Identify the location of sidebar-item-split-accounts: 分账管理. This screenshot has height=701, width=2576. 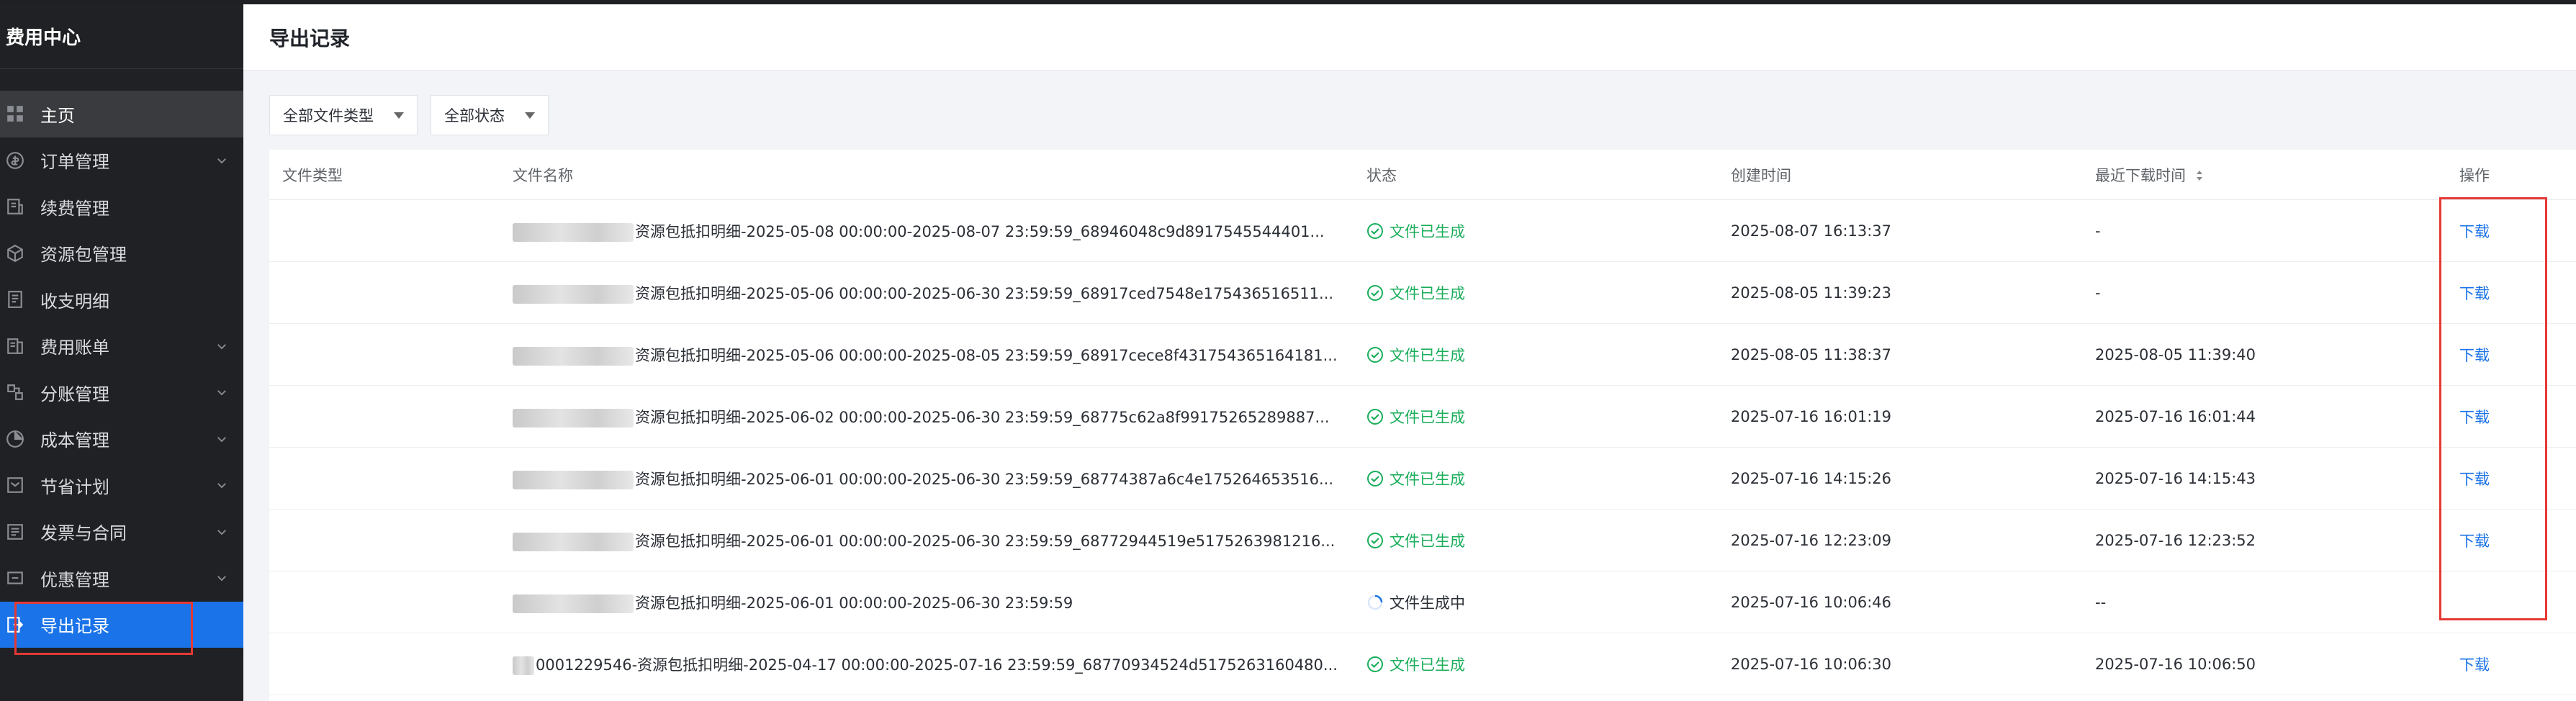
(121, 392).